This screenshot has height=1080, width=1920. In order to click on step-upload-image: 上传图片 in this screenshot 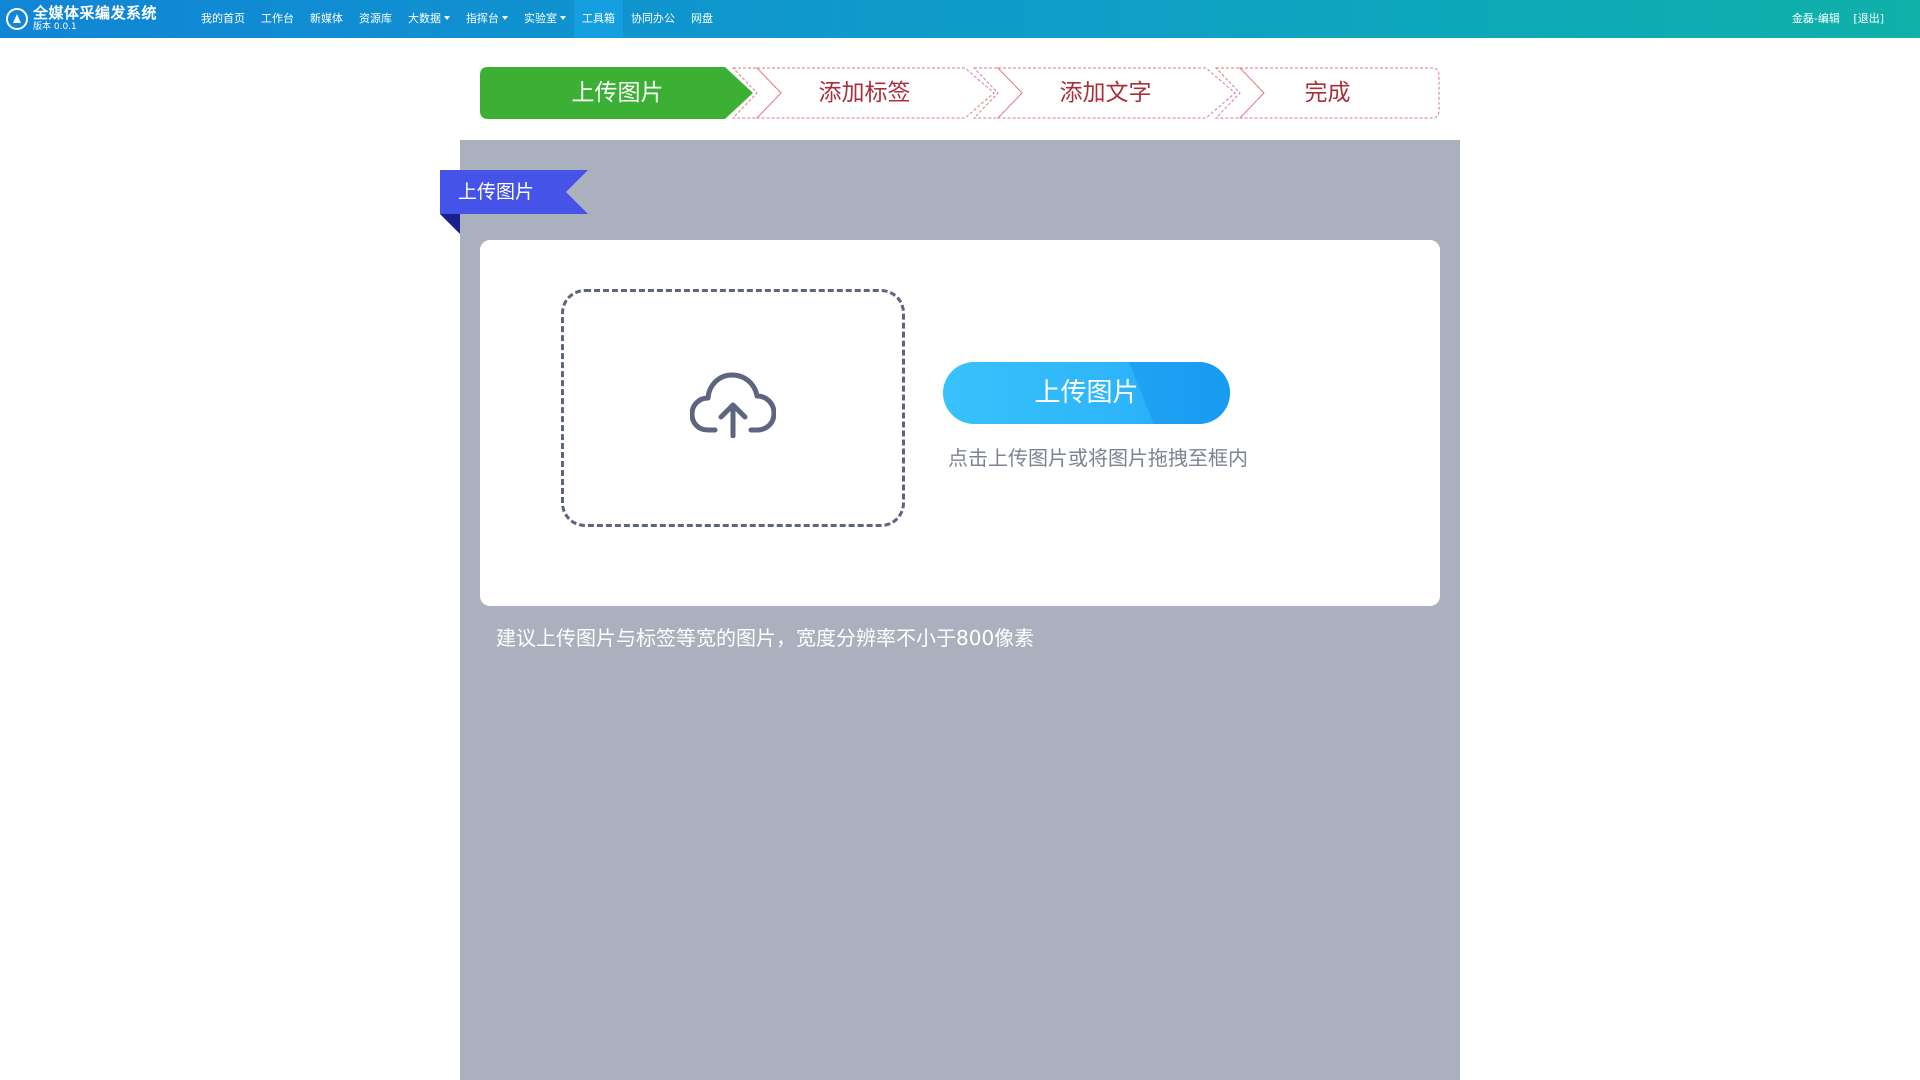, I will do `click(617, 93)`.